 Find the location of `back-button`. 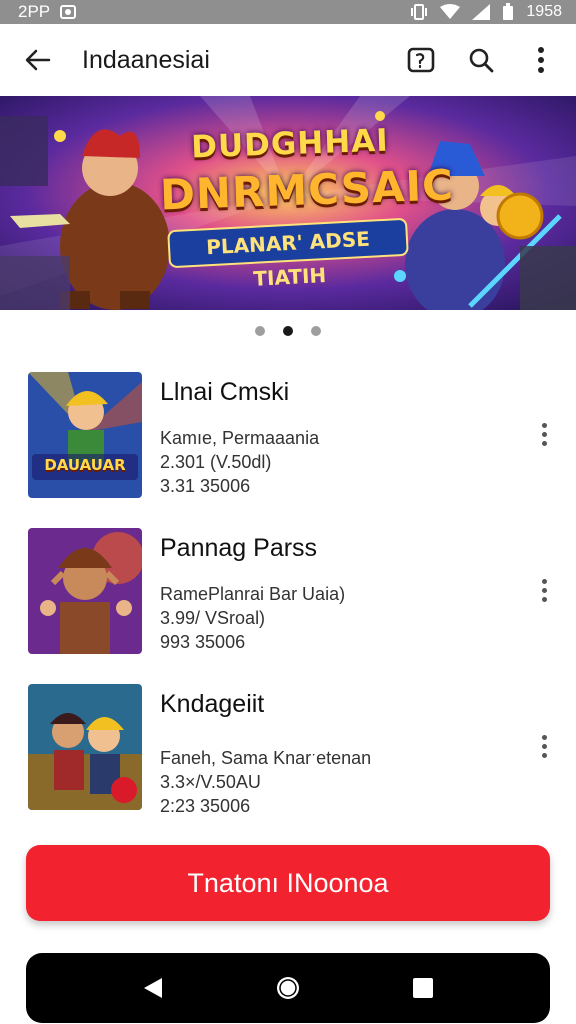

back-button is located at coordinates (38, 60).